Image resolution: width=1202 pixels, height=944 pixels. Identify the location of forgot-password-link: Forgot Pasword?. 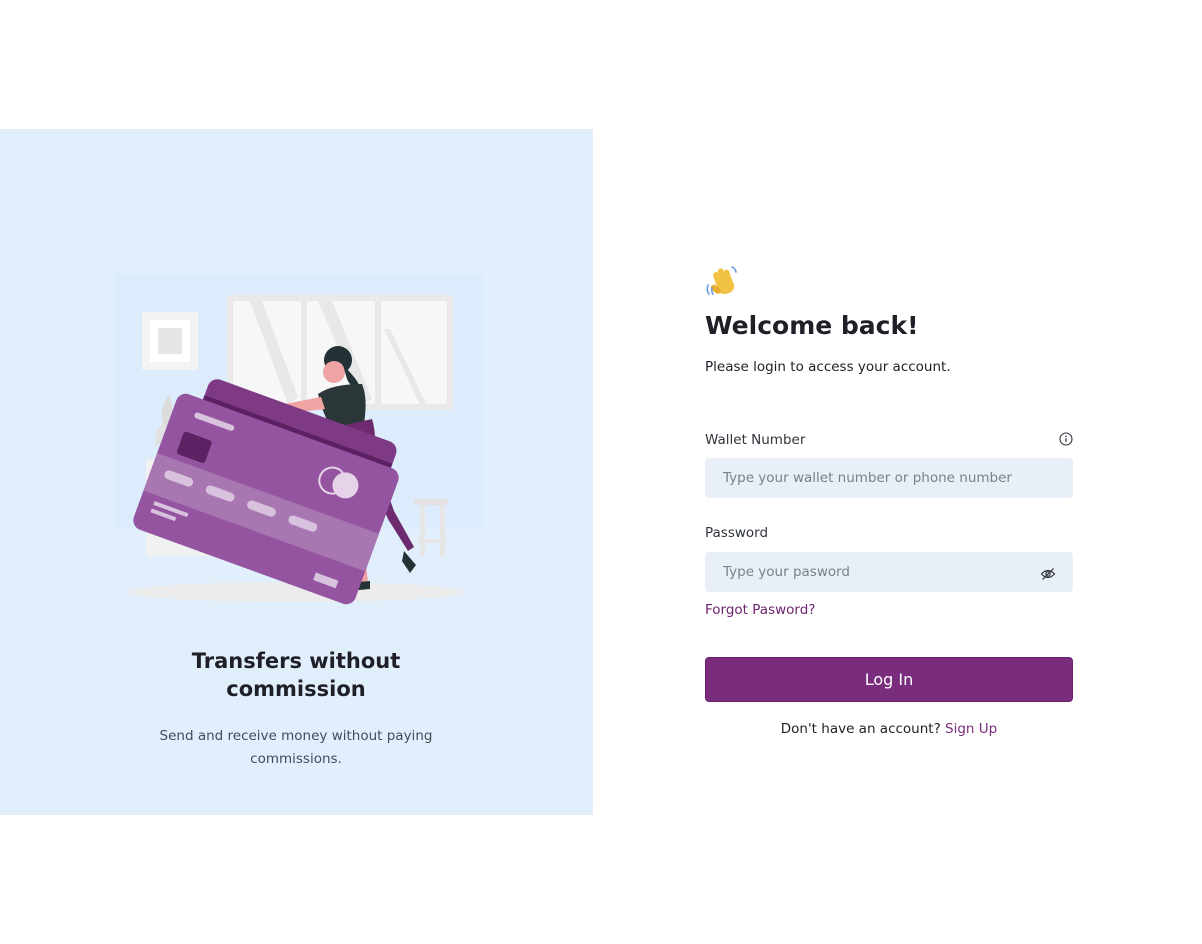
(760, 610).